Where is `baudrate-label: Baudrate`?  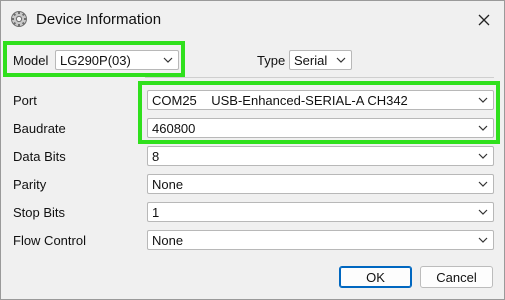
baudrate-label: Baudrate is located at coordinates (39, 128).